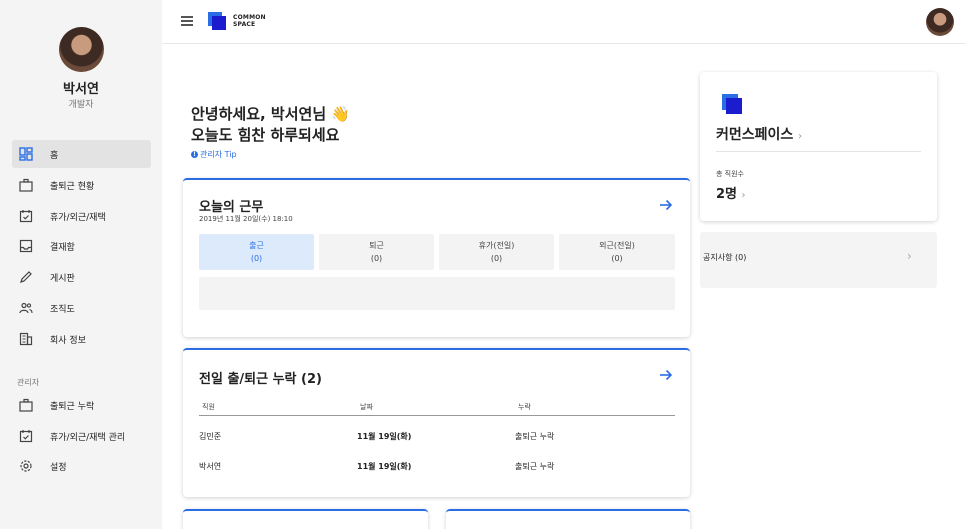 The height and width of the screenshot is (529, 966). What do you see at coordinates (731, 192) in the screenshot?
I see `employees-count: 2명 ›` at bounding box center [731, 192].